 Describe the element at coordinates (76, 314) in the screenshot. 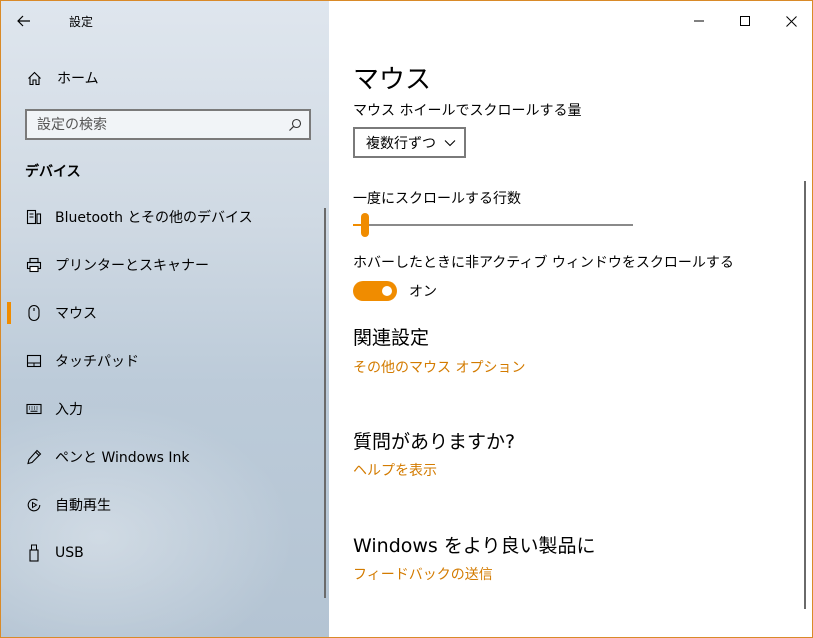

I see `nav-item-label: マウス` at that location.